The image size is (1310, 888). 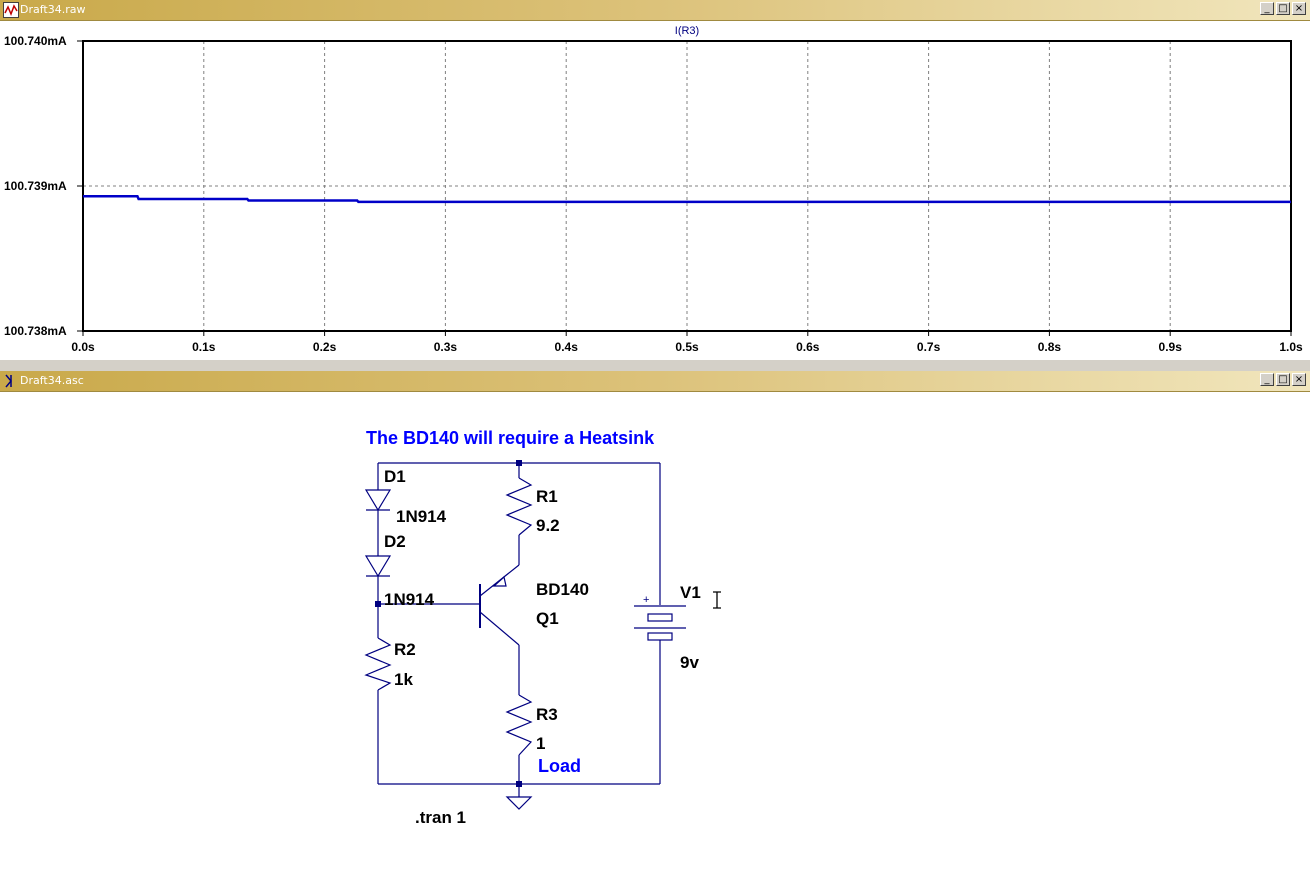 I want to click on tran-directive: .tran 1, so click(x=440, y=817).